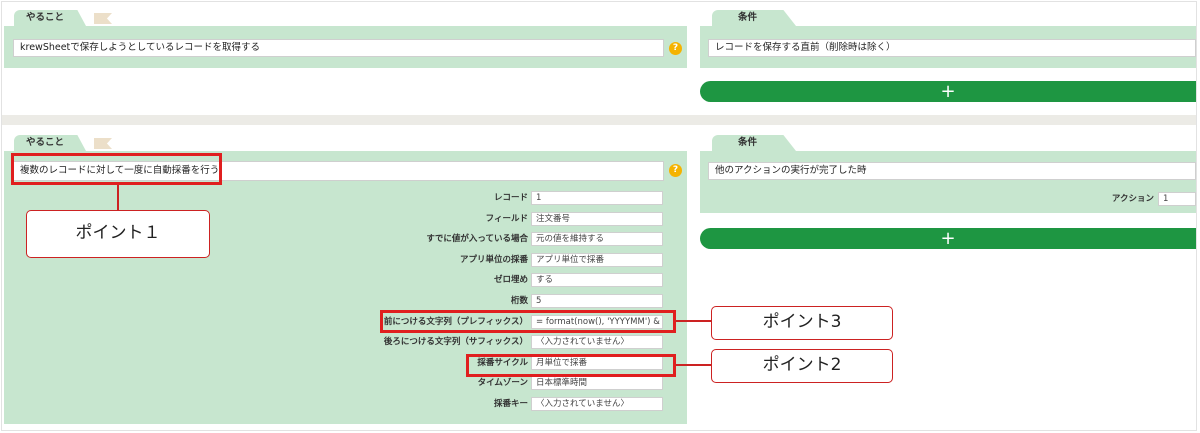 The width and height of the screenshot is (1200, 433). I want to click on setting-input: アプリ単位で採番, so click(597, 260).